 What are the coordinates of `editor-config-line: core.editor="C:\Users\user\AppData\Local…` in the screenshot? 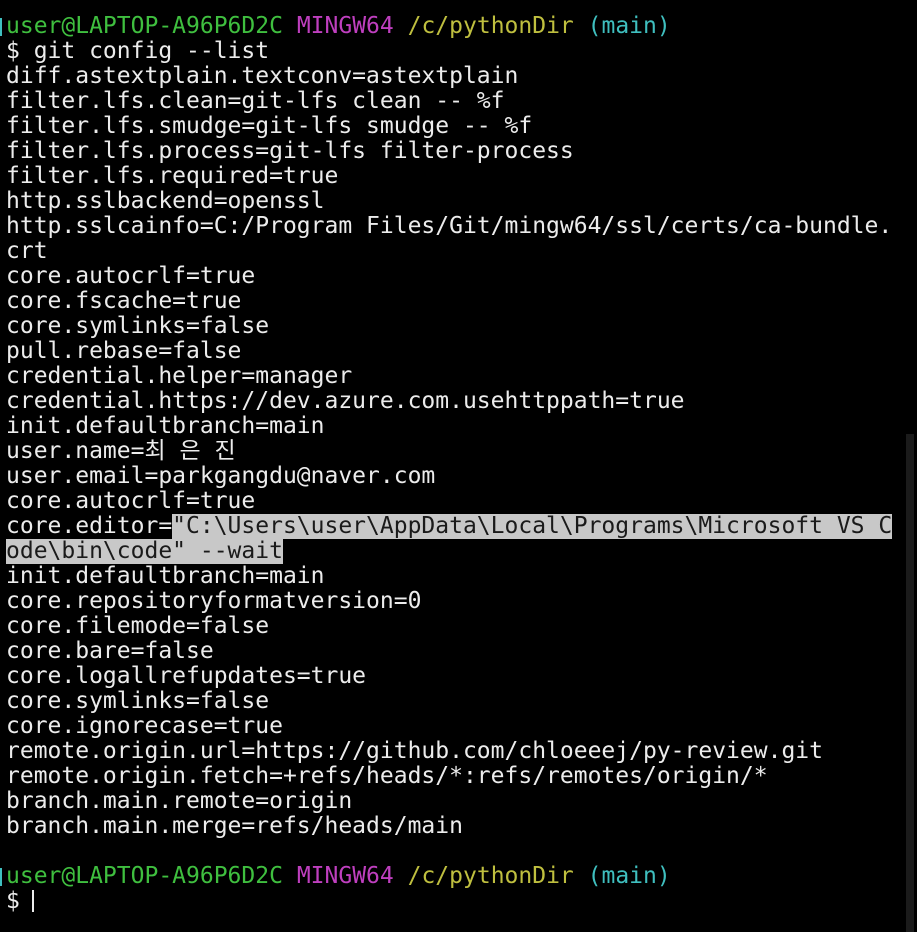 It's located at (456, 526).